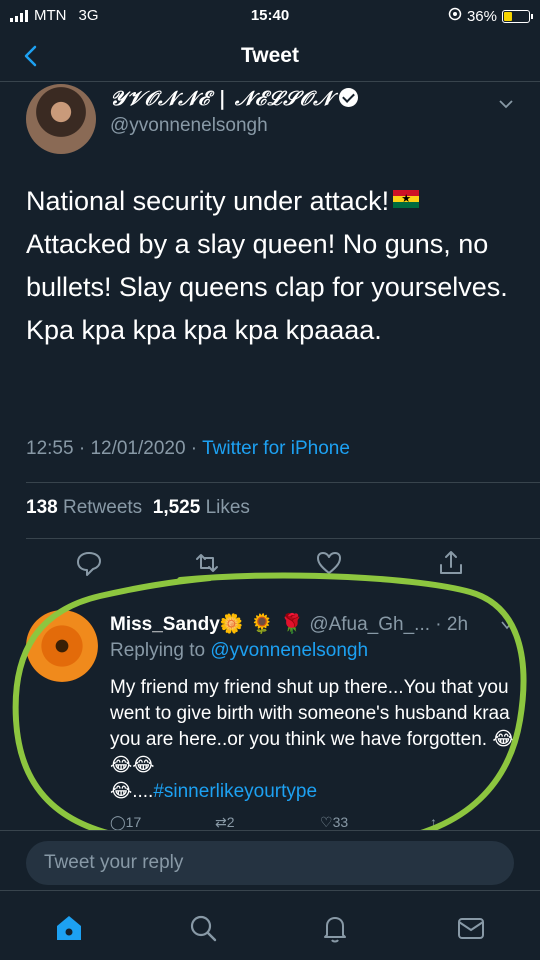 The image size is (540, 960). What do you see at coordinates (471, 928) in the screenshot?
I see `messages-icon` at bounding box center [471, 928].